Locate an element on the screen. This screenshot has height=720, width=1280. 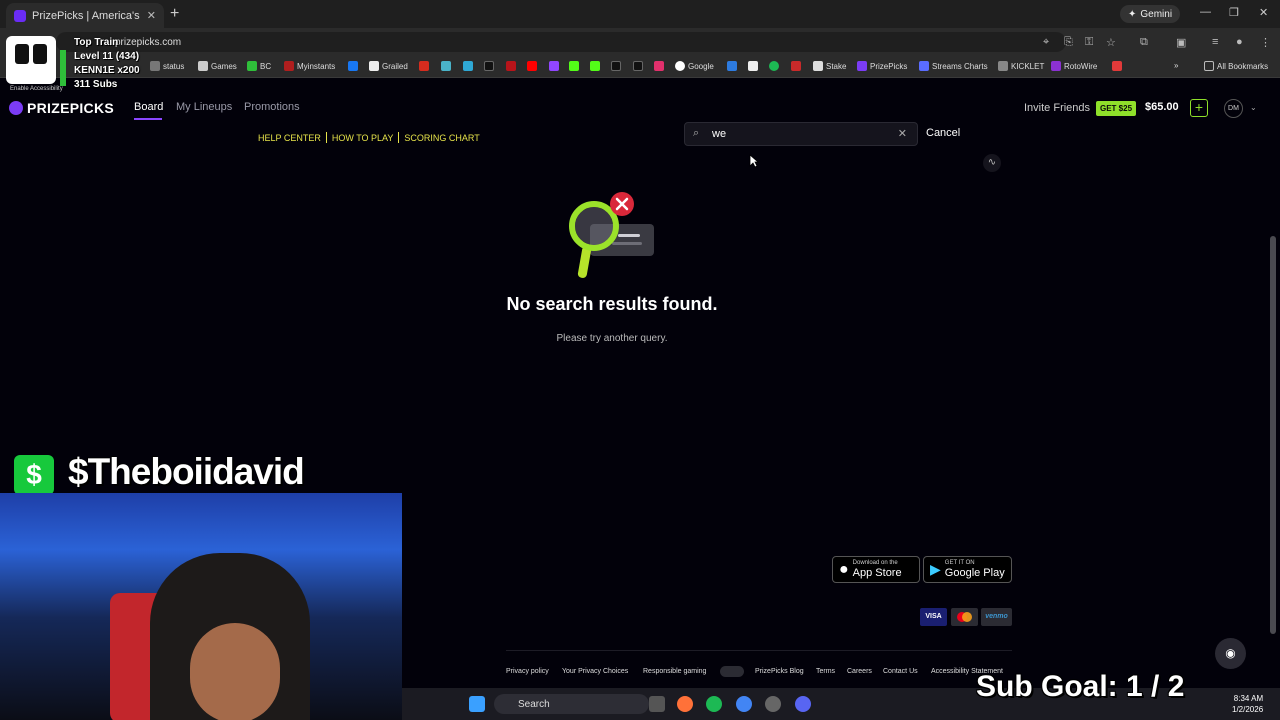
empty-state-title: No search results found. is located at coordinates (612, 304).